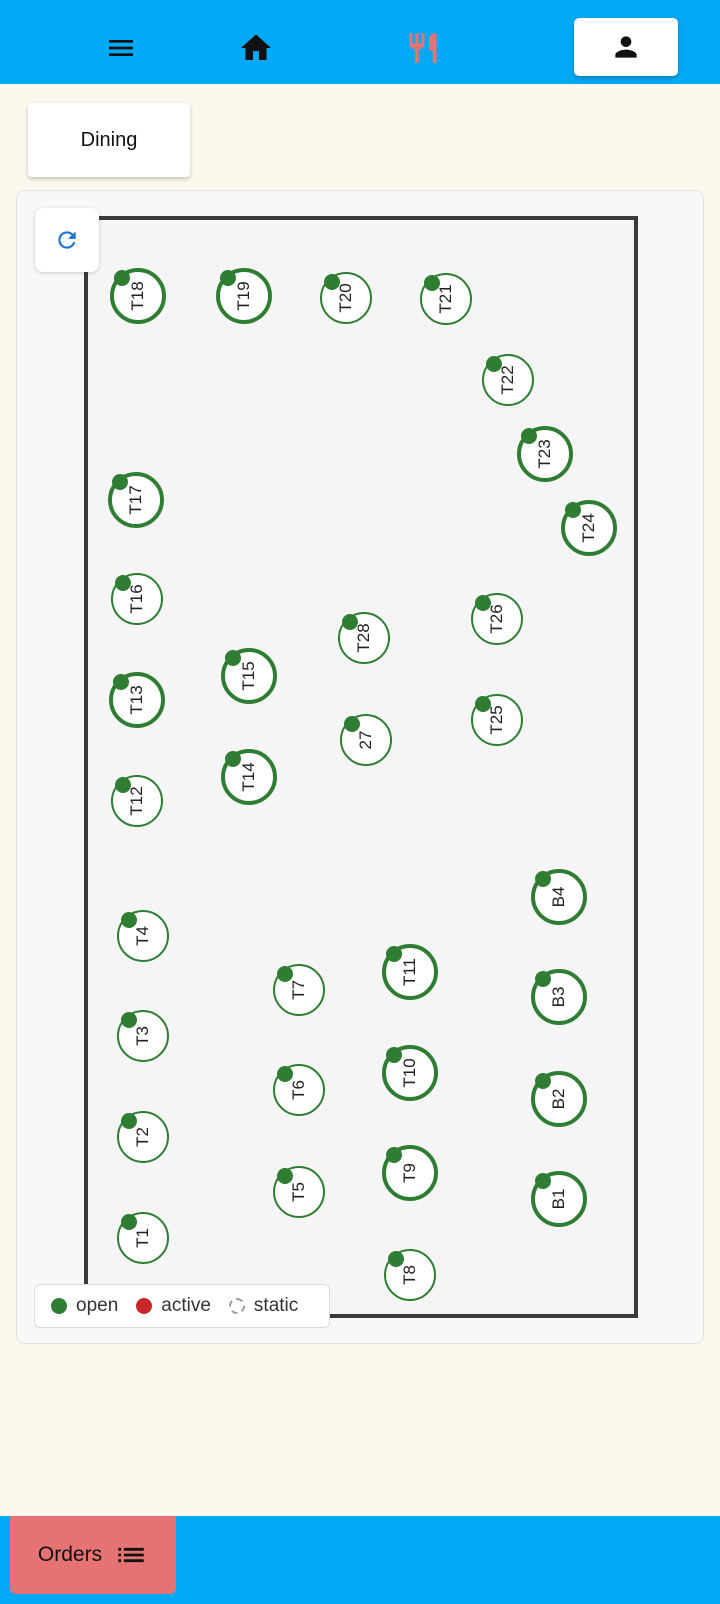 This screenshot has height=1604, width=720. I want to click on refresh-icon, so click(67, 240).